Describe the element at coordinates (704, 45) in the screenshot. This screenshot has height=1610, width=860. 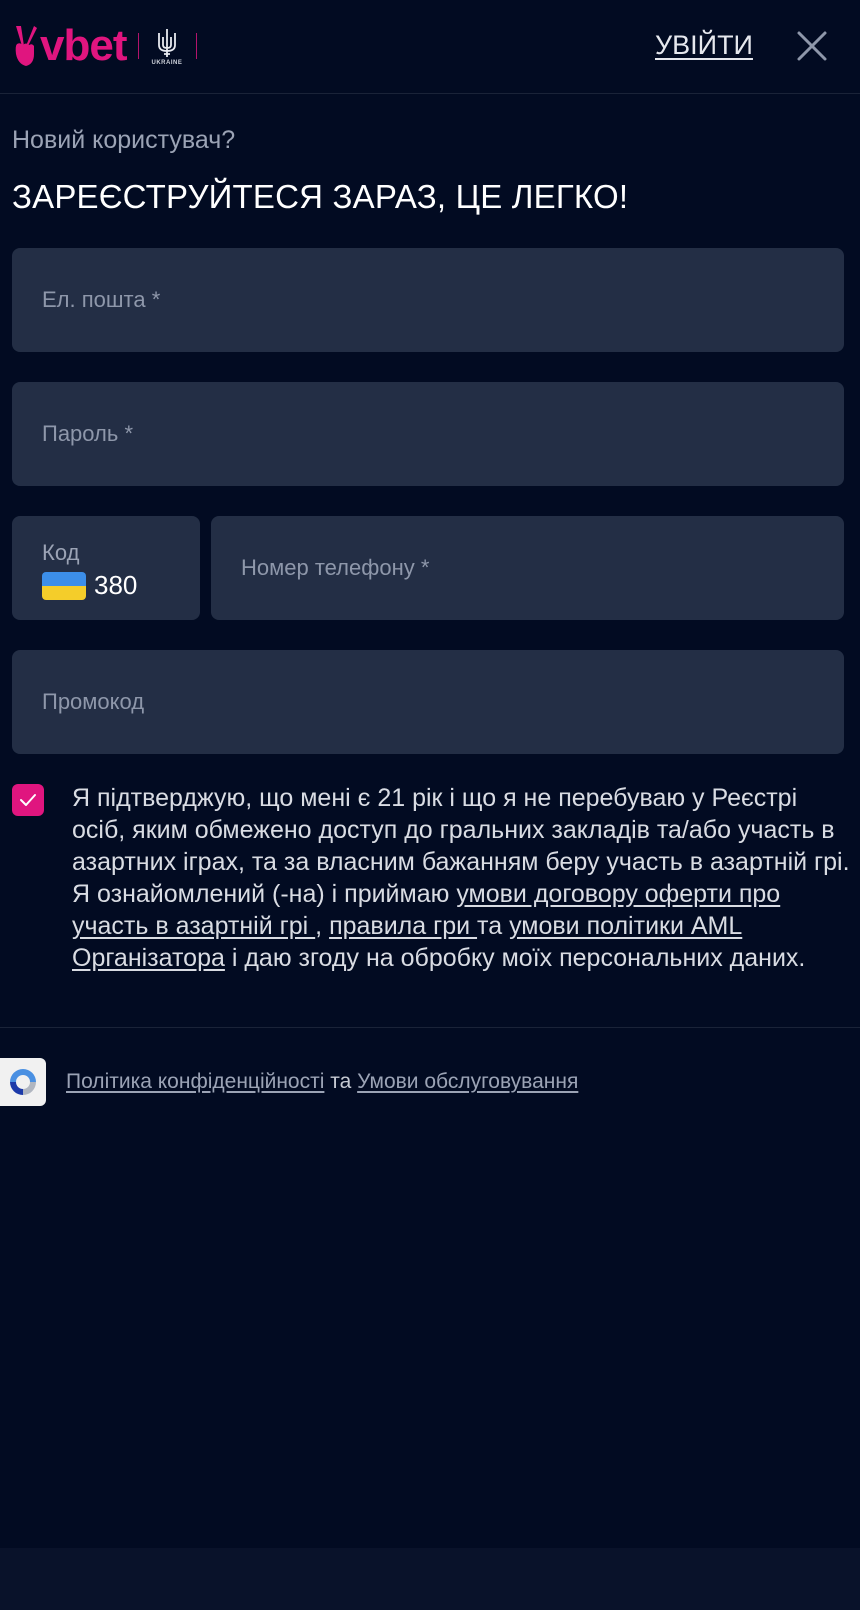
I see `login-link: УВІЙТИ` at that location.